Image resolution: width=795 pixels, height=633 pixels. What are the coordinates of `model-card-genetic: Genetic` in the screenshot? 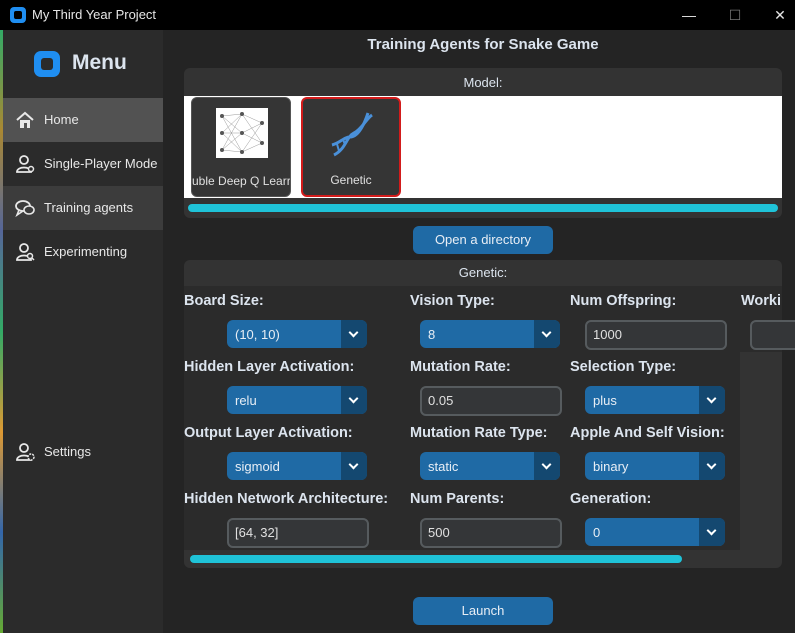 It's located at (351, 147).